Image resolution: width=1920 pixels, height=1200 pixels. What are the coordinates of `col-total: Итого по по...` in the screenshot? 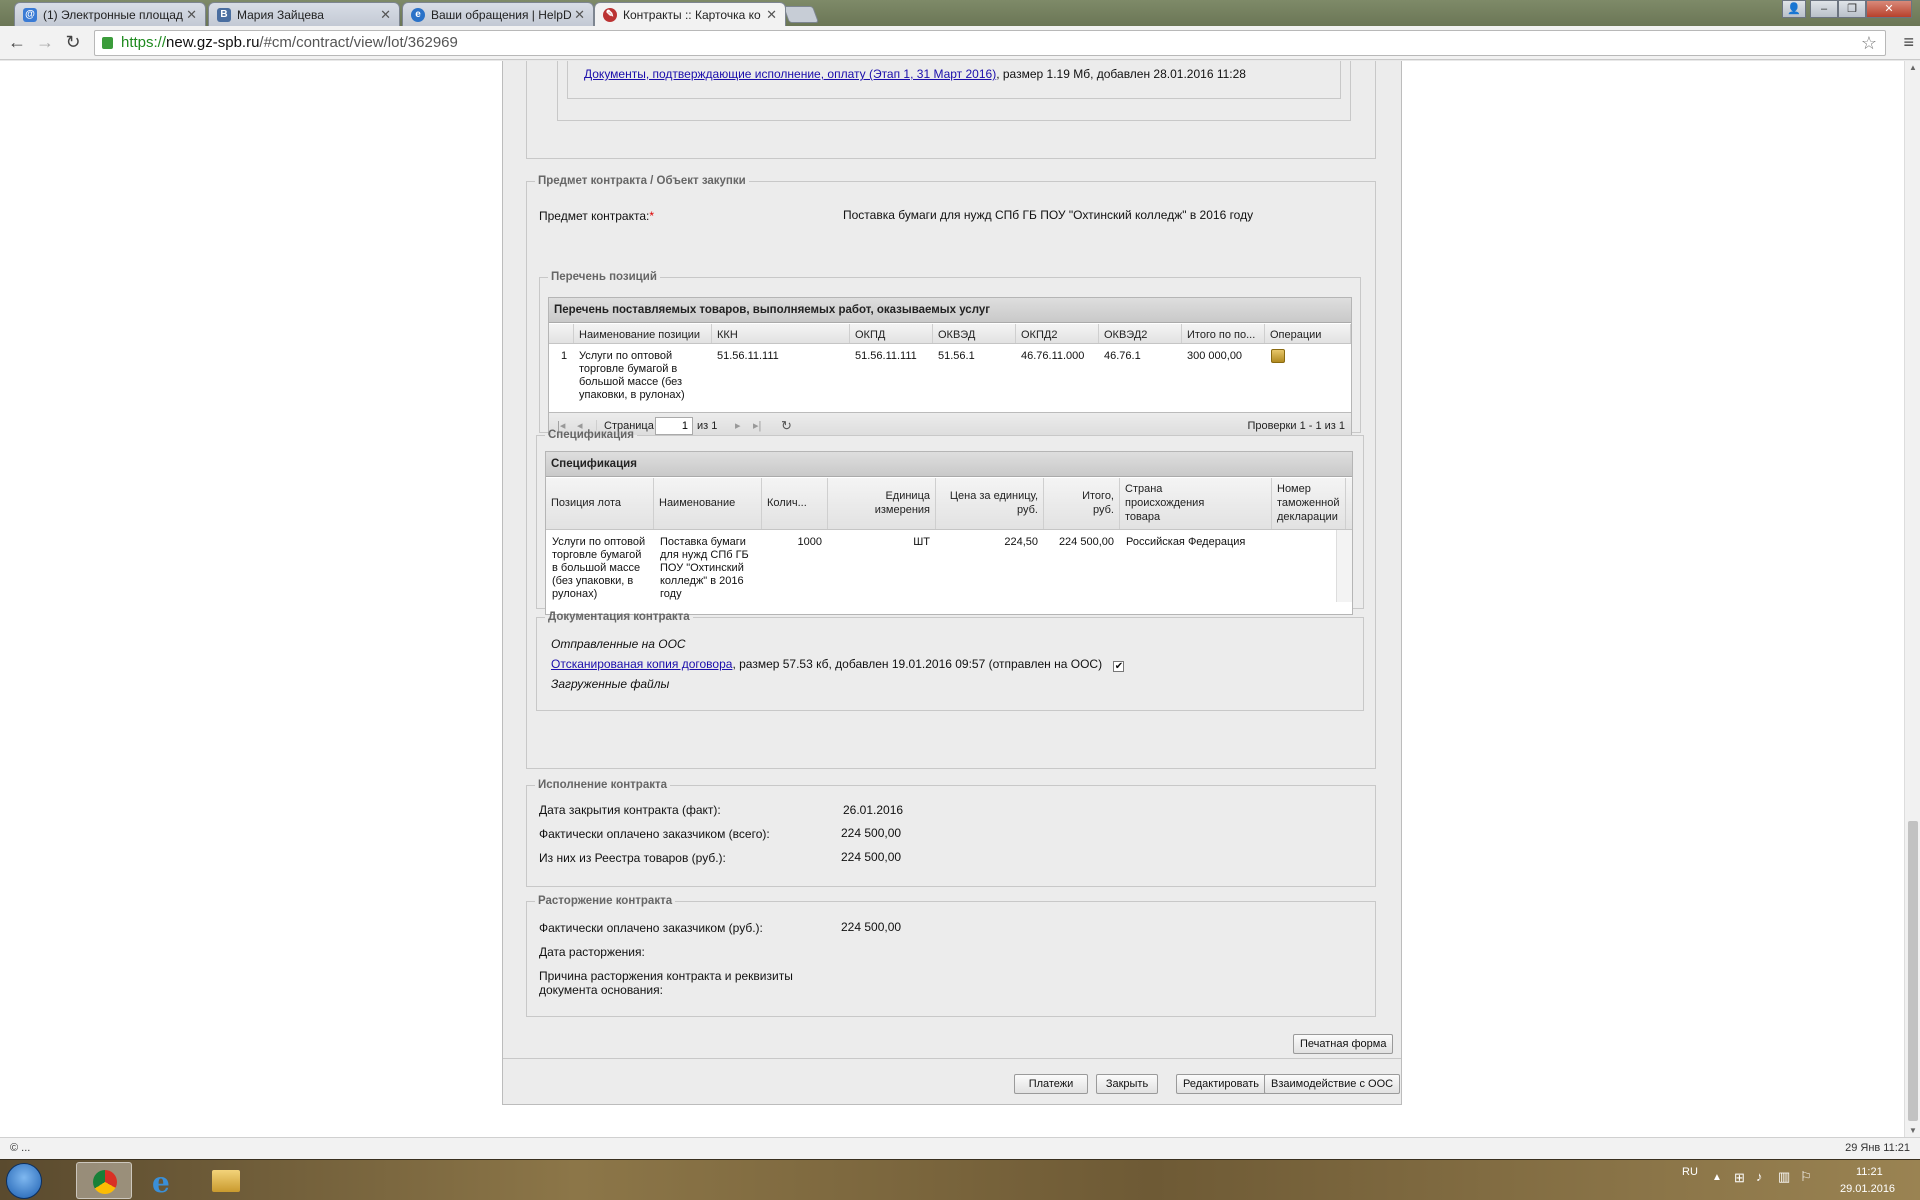 It's located at (1223, 333).